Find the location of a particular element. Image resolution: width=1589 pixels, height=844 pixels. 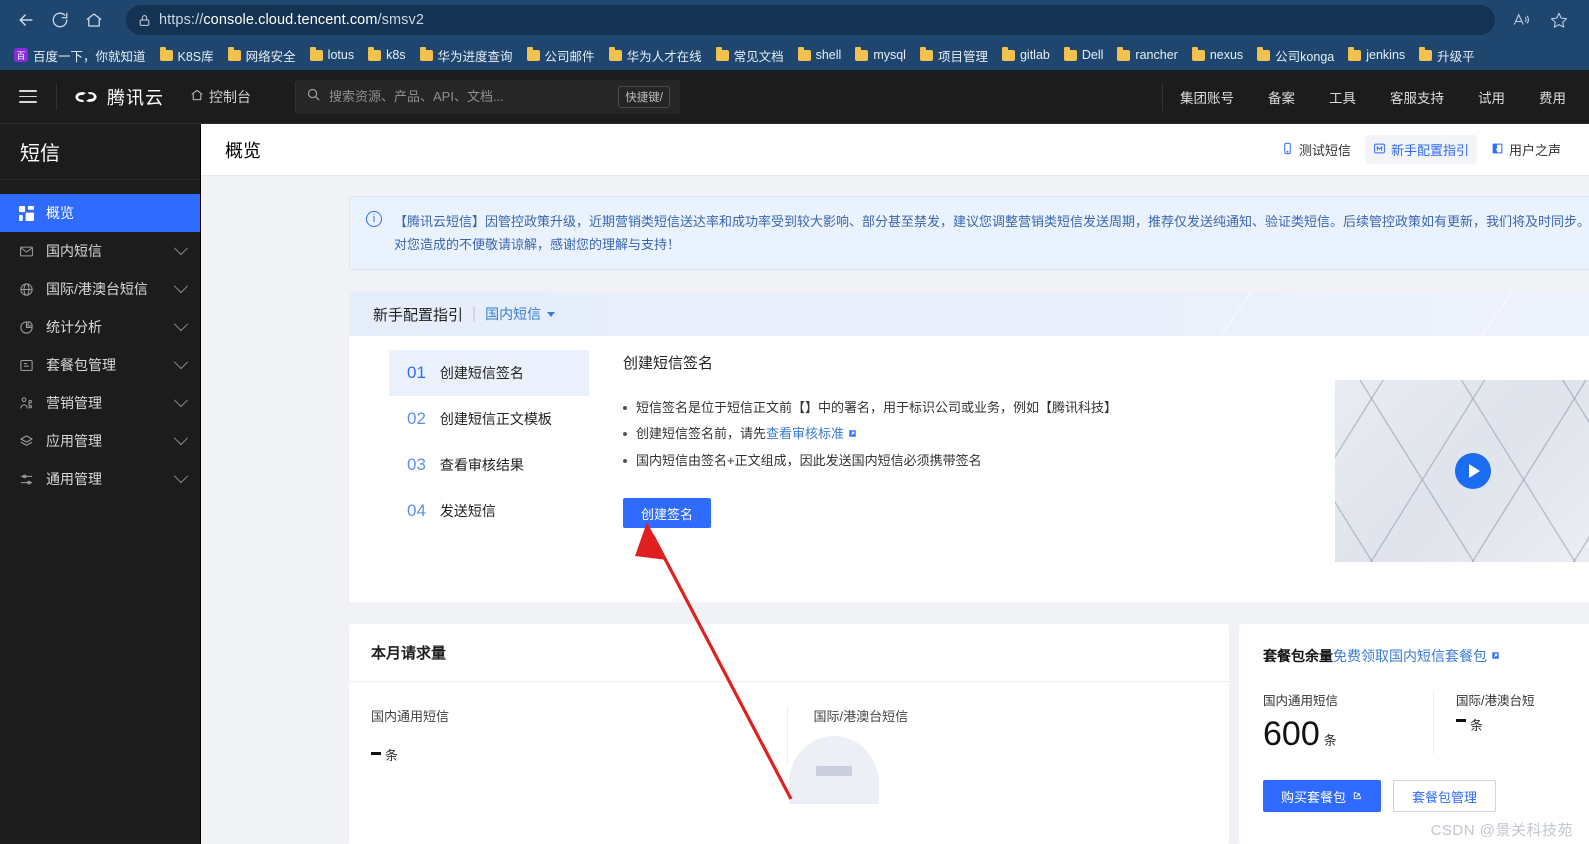

bookmark-item: jenkins is located at coordinates (1376, 55).